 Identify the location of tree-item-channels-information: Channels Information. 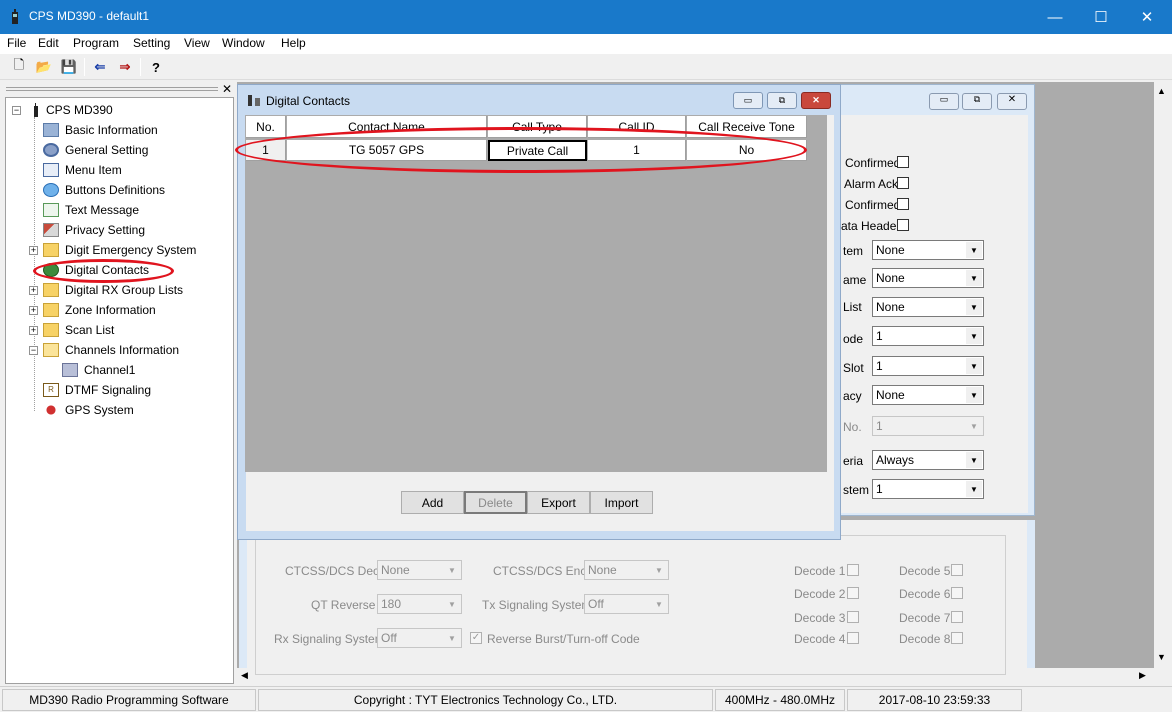
(111, 350).